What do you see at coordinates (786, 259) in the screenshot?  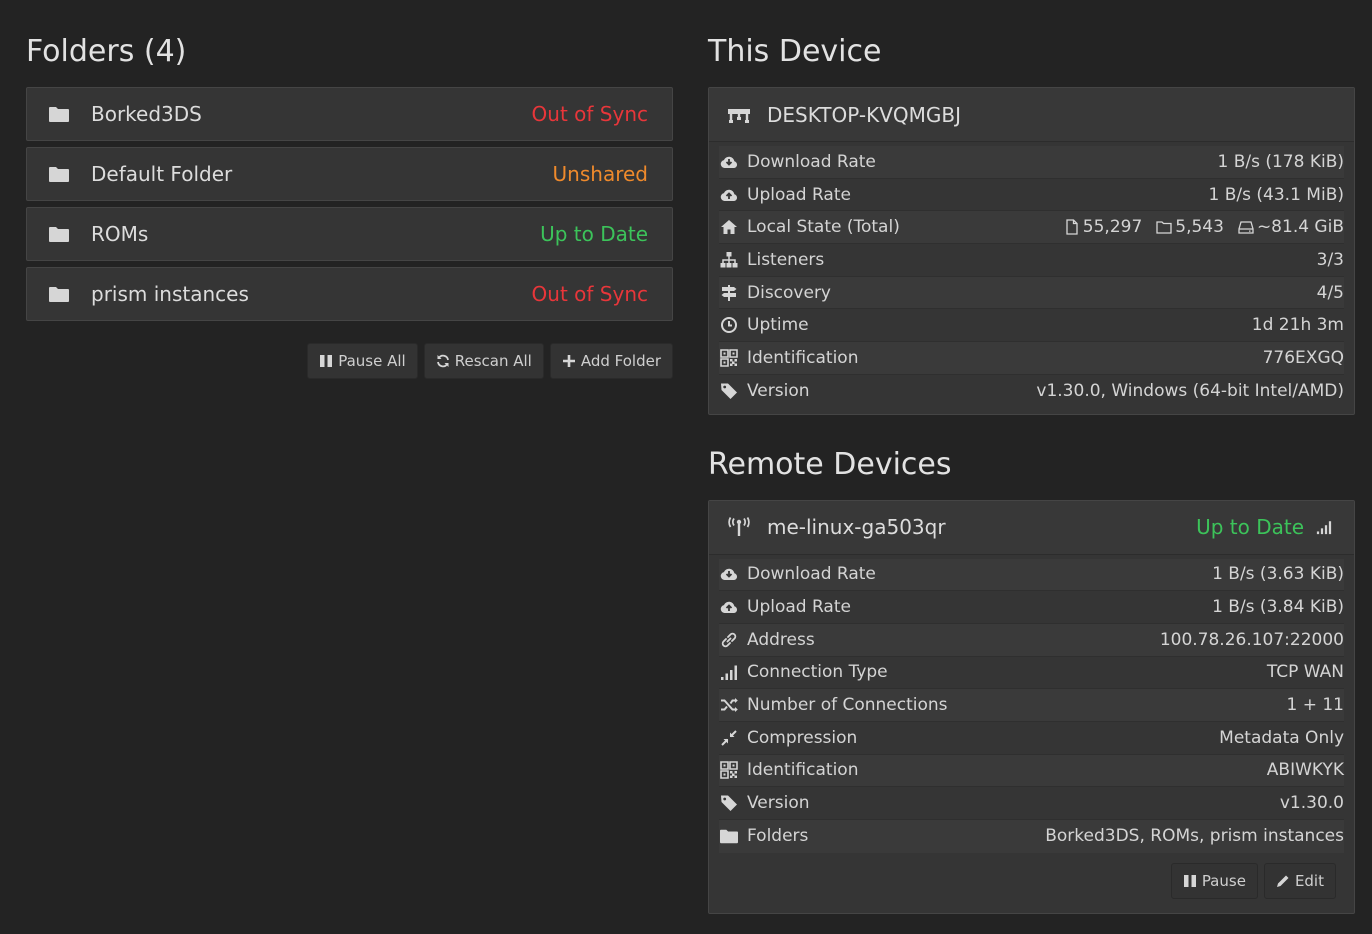 I see `row-label: Listeners` at bounding box center [786, 259].